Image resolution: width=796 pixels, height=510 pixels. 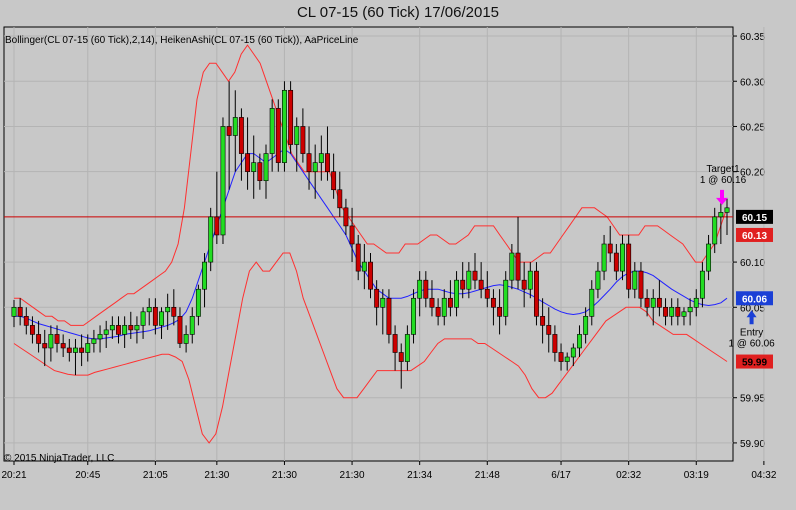 I want to click on y-tick-label: 59.95, so click(x=752, y=399).